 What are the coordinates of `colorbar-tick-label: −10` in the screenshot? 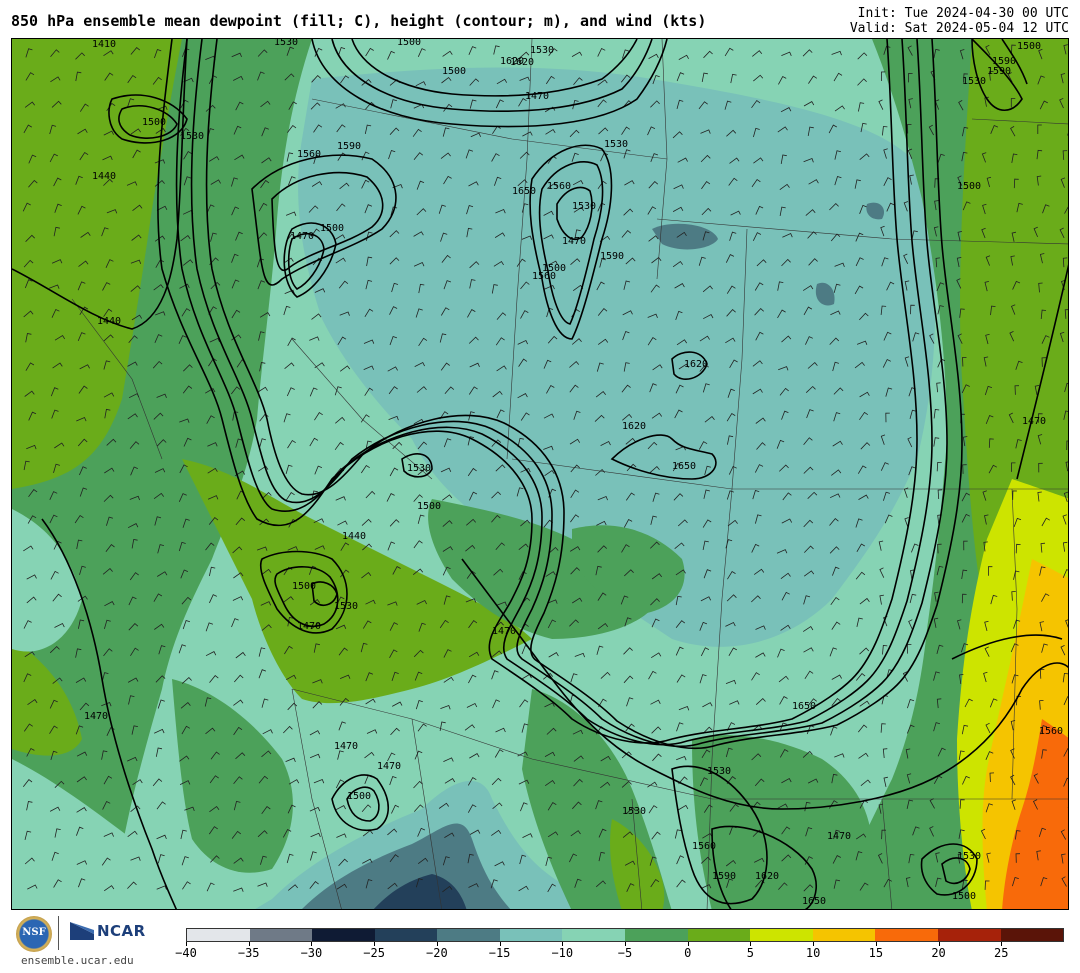 It's located at (562, 953).